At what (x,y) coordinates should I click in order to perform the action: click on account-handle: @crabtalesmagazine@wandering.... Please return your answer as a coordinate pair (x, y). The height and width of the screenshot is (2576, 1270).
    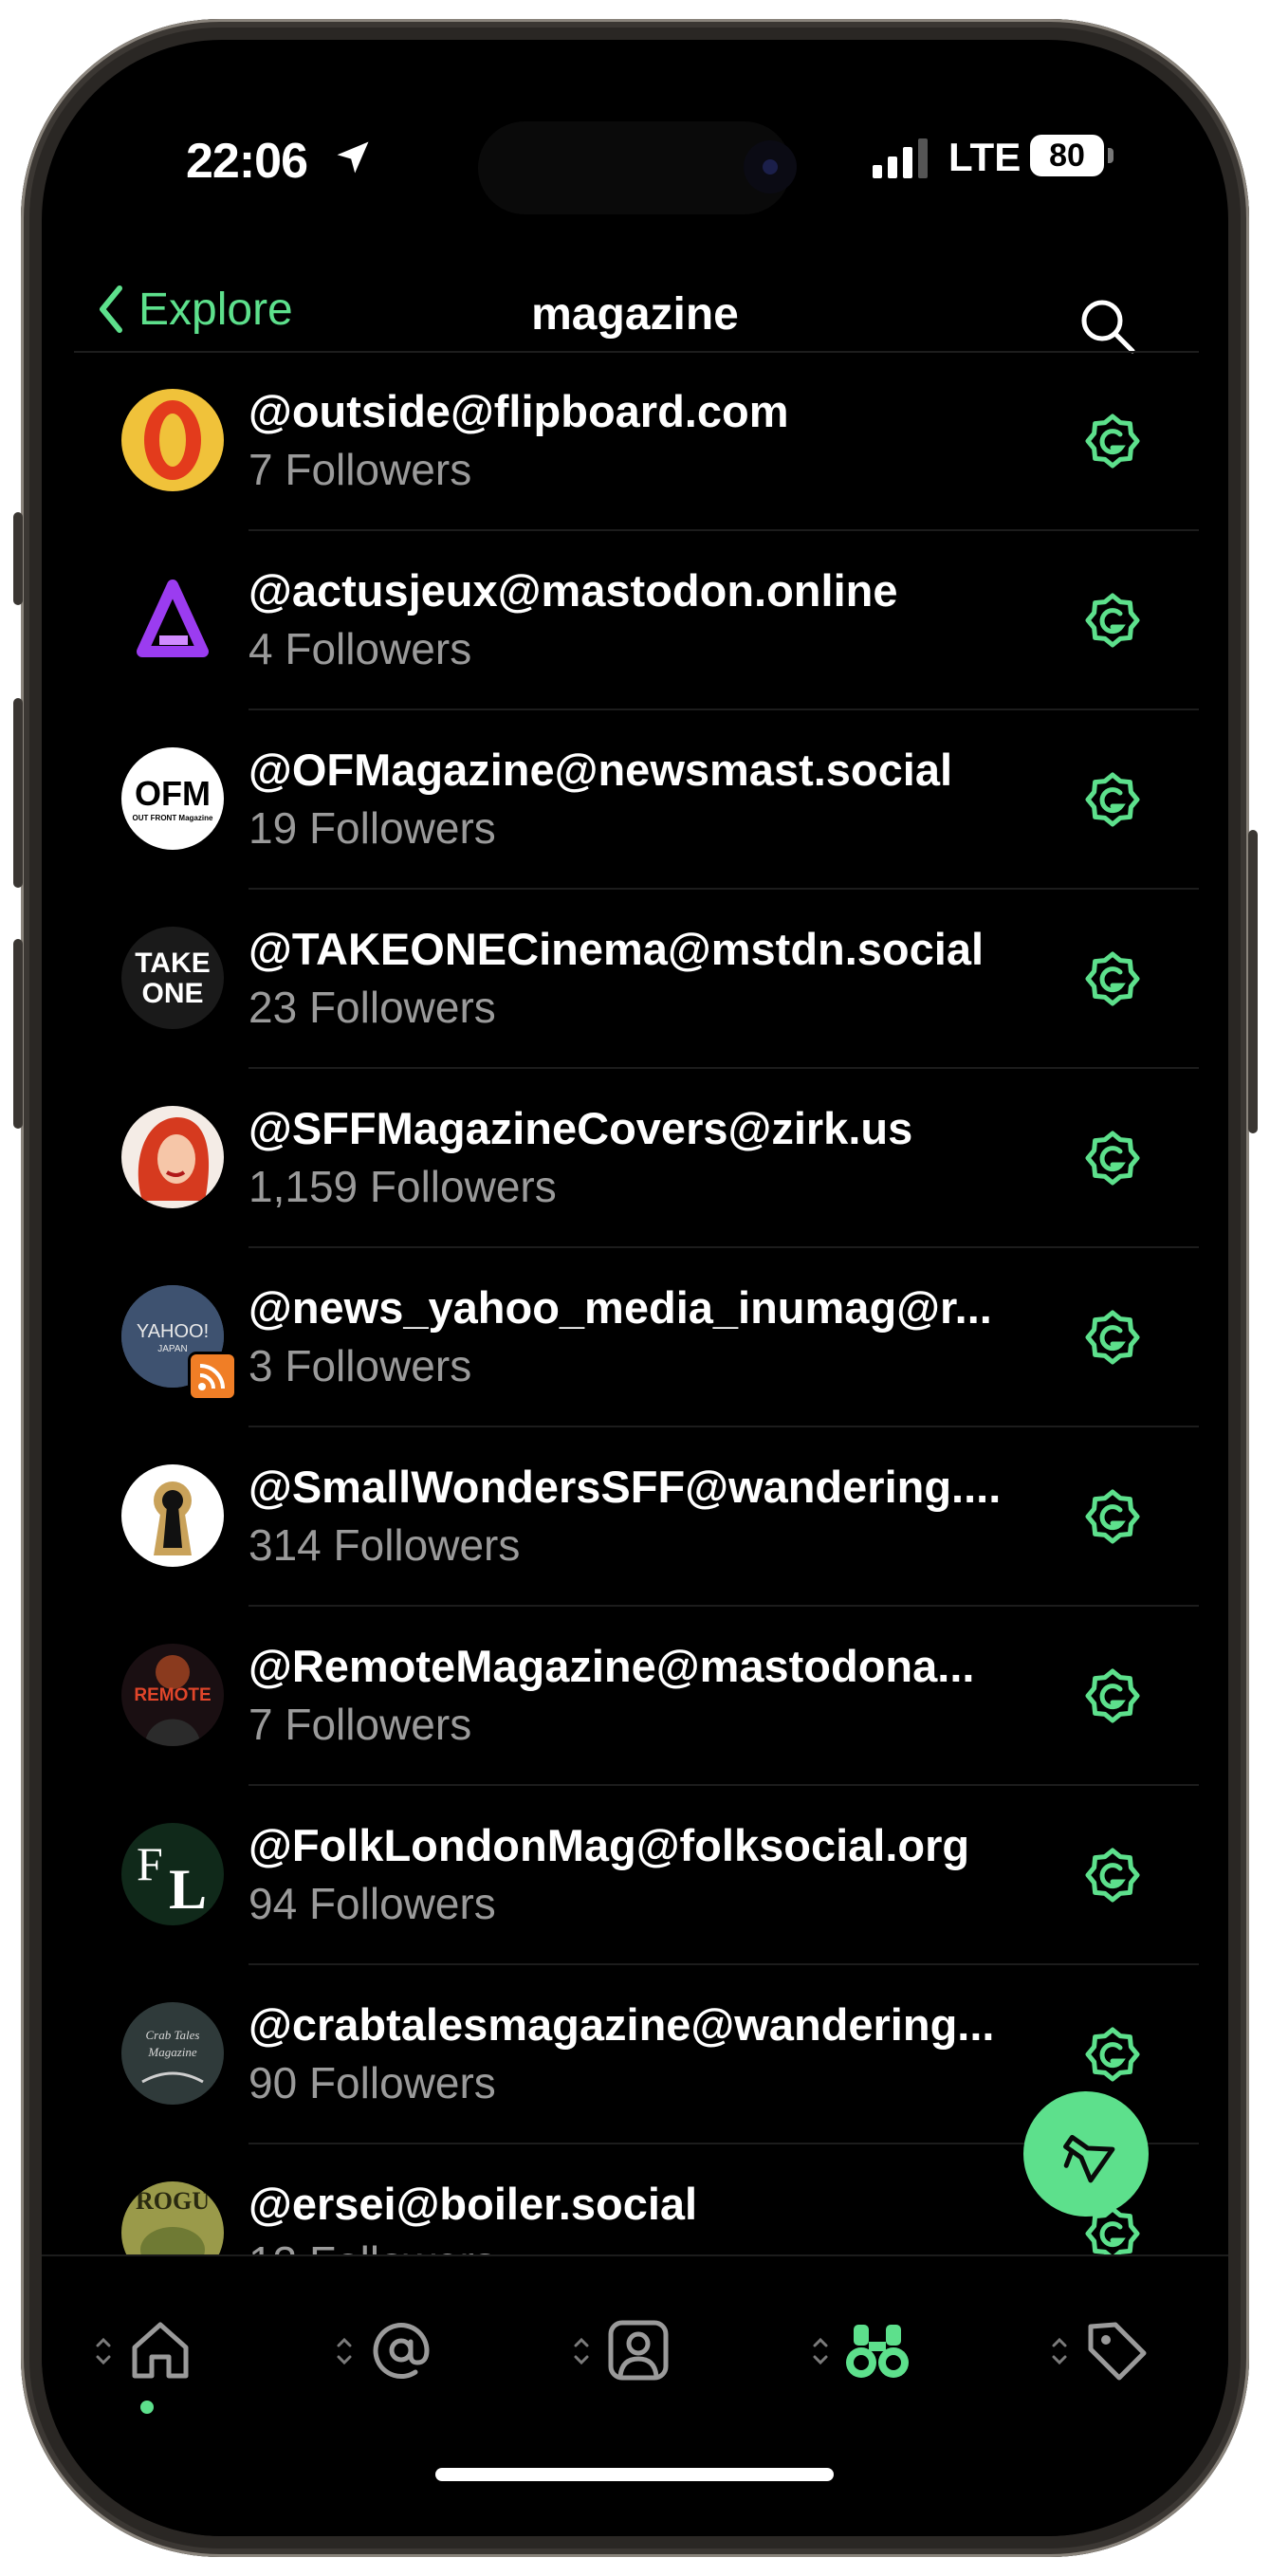
    Looking at the image, I should click on (621, 2024).